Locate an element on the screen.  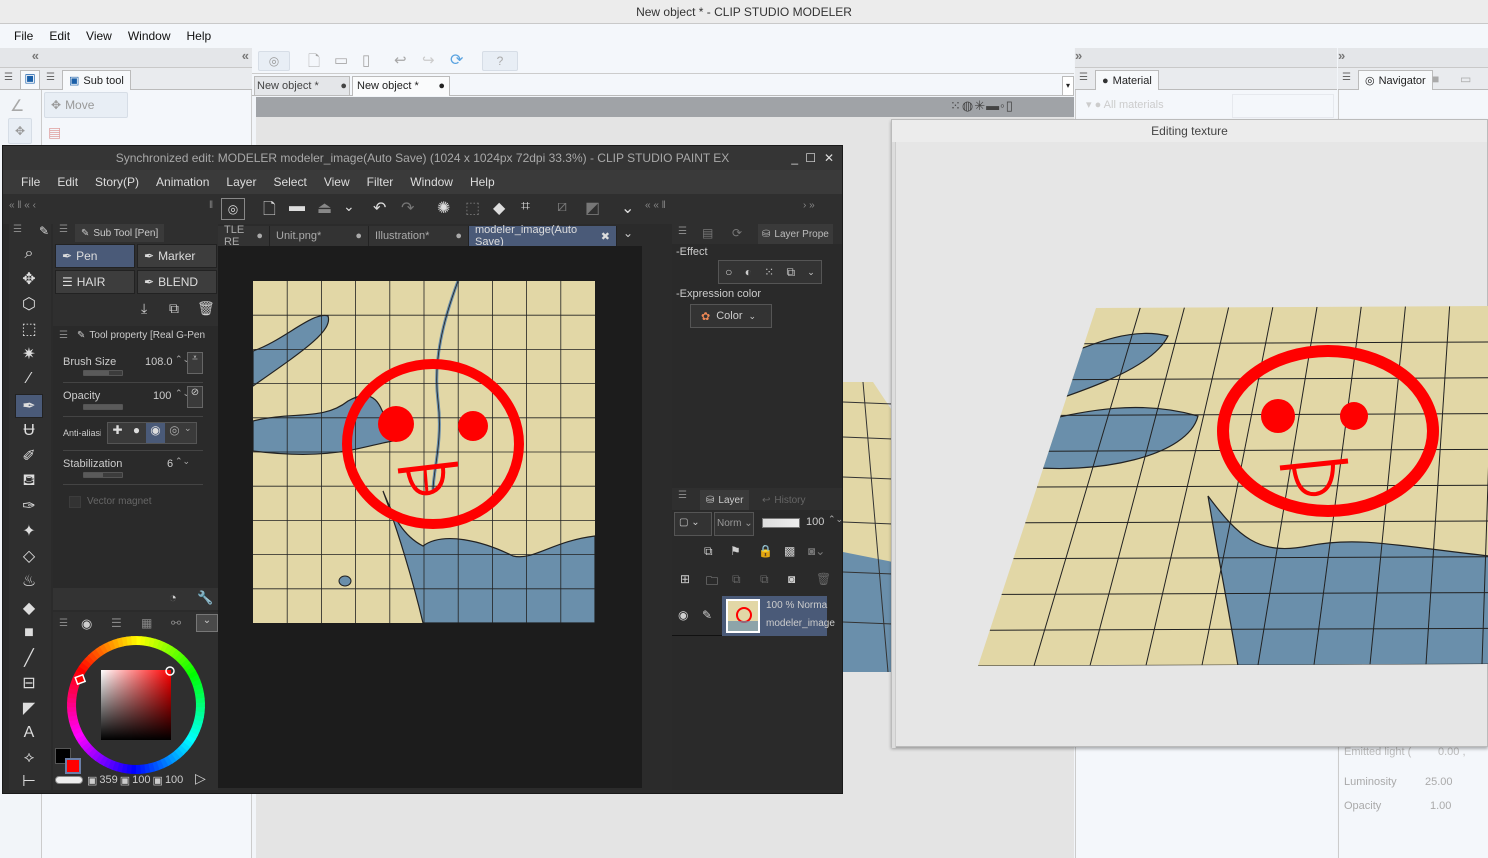
pencil-tool: Ʉ is located at coordinates (29, 431).